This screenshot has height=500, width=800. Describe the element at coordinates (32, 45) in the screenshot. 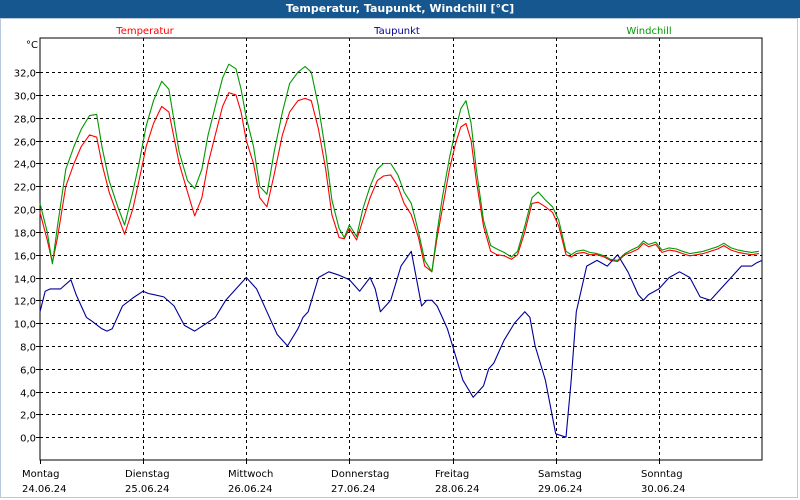

I see `y-axis-label: °C` at that location.